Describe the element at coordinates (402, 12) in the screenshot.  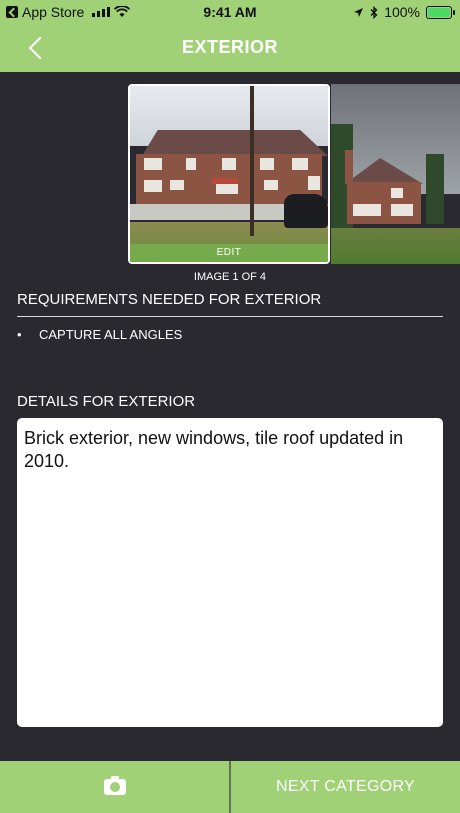
I see `battery-percent: 100%` at that location.